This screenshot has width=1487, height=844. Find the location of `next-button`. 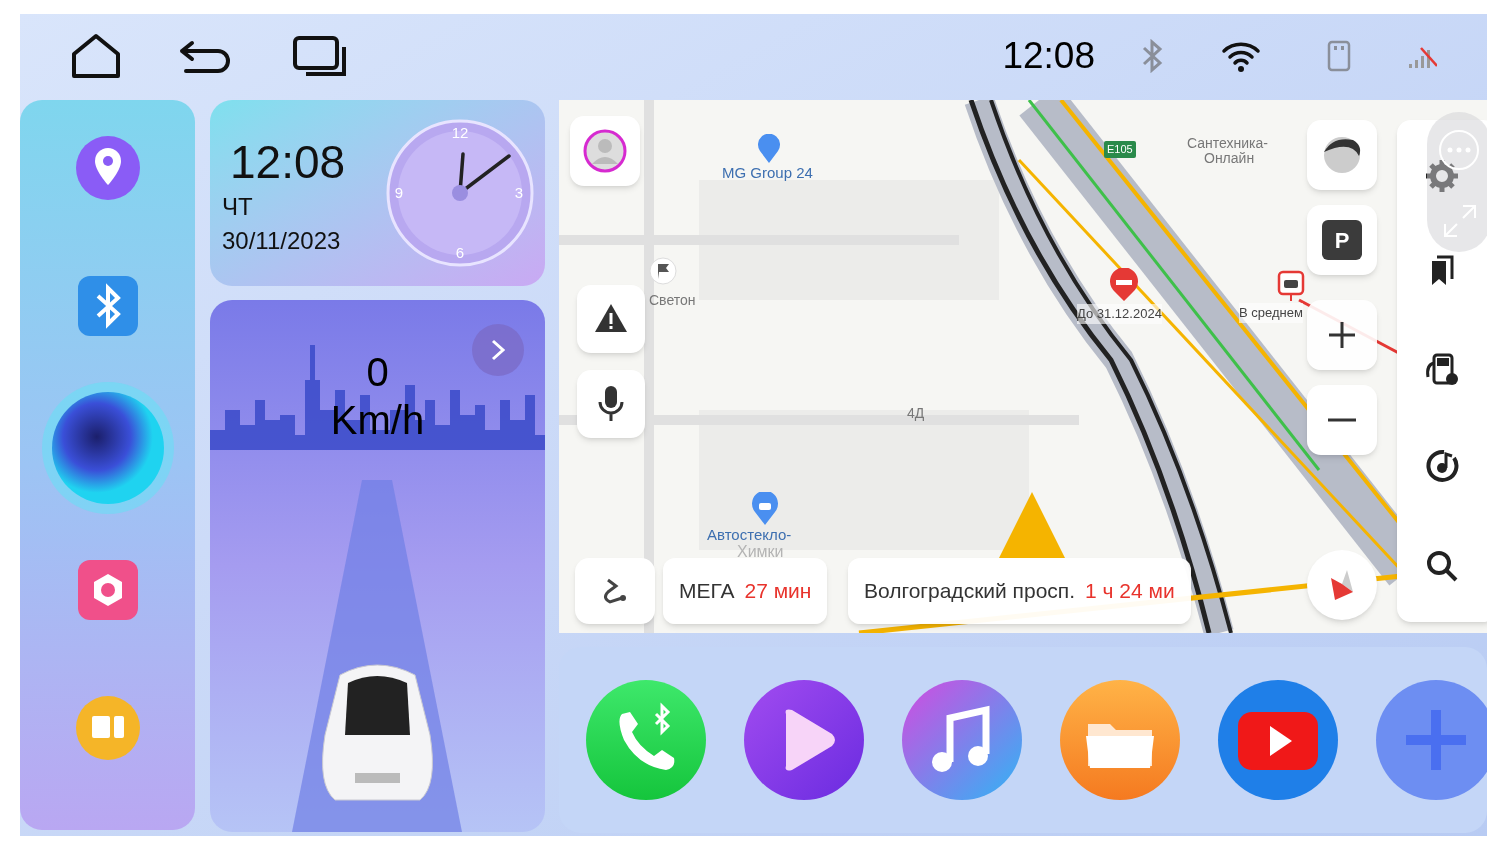

next-button is located at coordinates (498, 350).